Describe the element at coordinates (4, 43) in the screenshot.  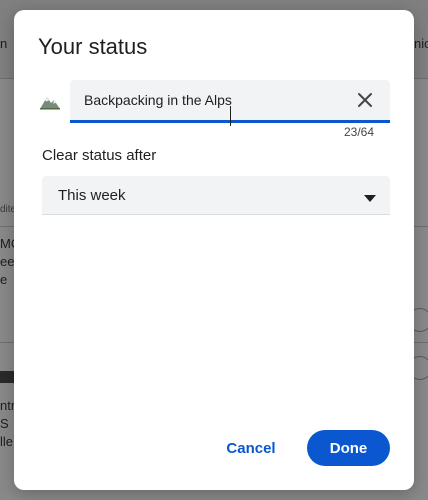
I see `background-text: n` at that location.